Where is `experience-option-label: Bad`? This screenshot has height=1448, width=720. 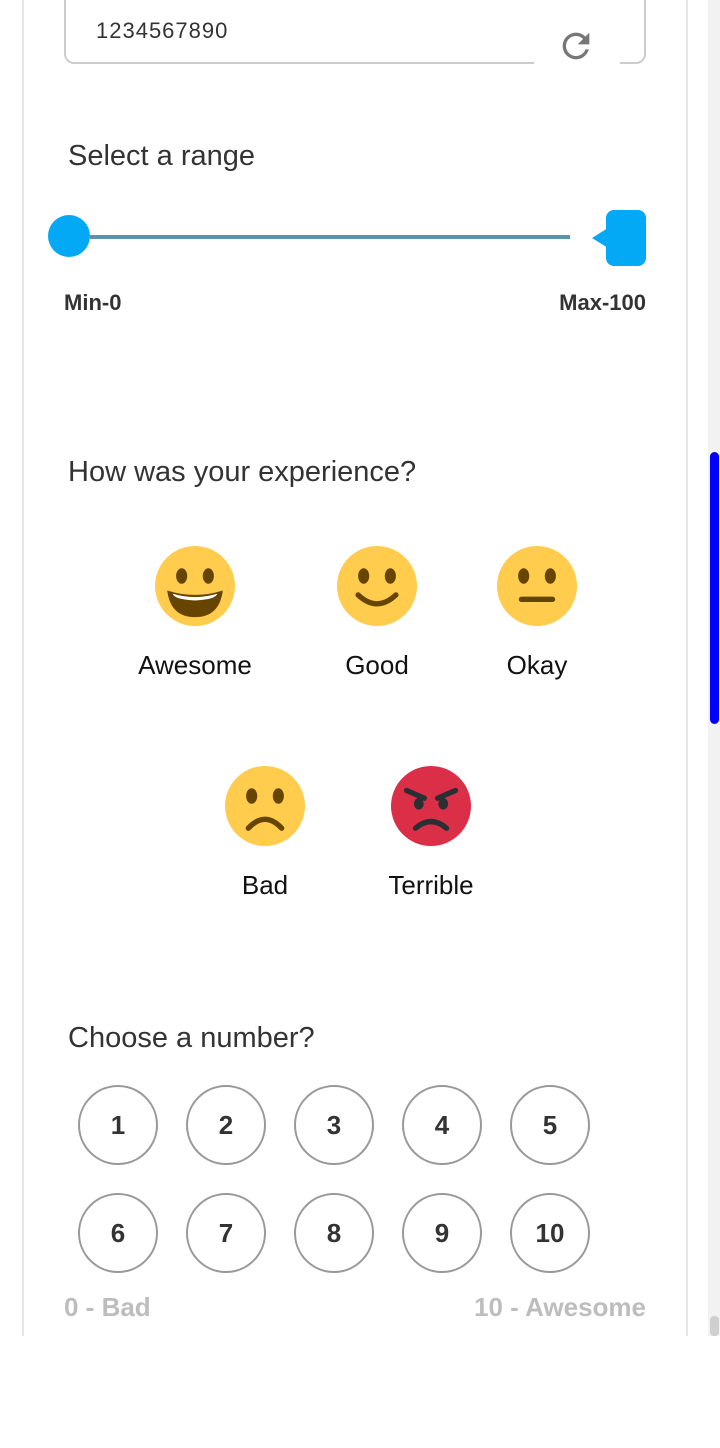
experience-option-label: Bad is located at coordinates (265, 885).